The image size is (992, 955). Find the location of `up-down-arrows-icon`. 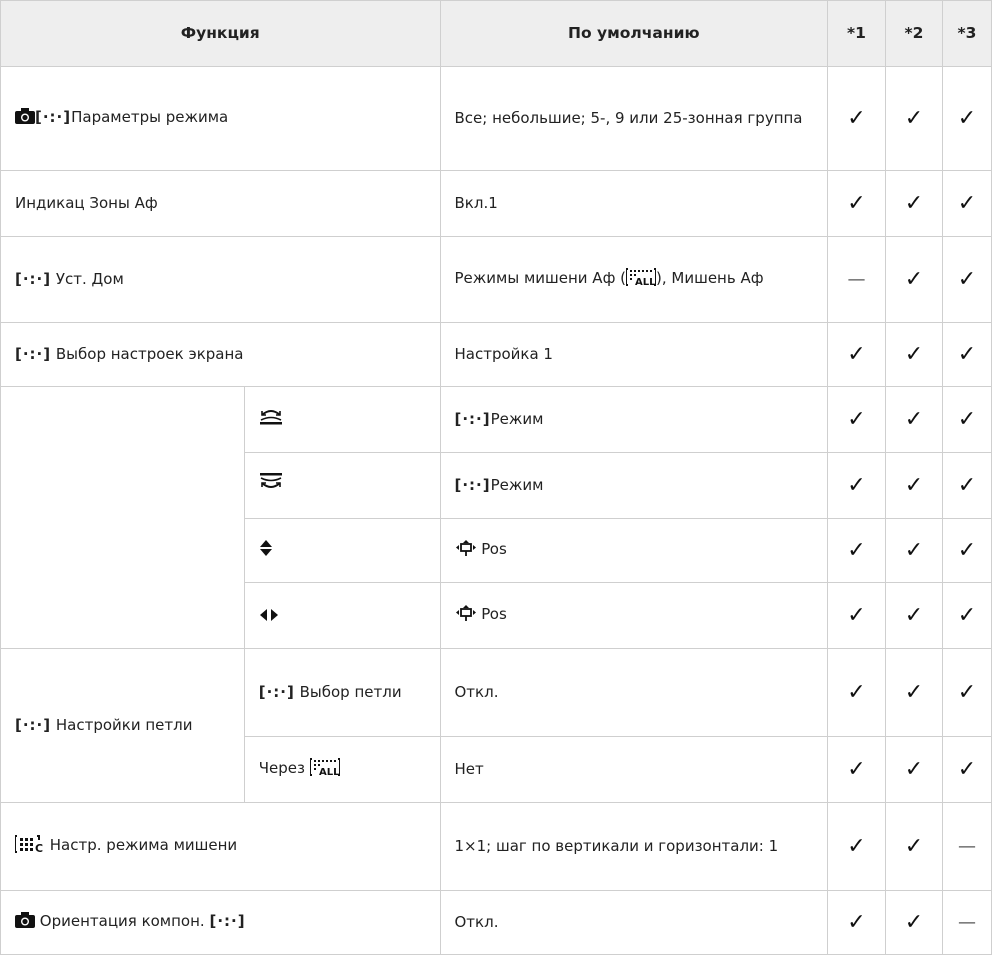

up-down-arrows-icon is located at coordinates (266, 552).